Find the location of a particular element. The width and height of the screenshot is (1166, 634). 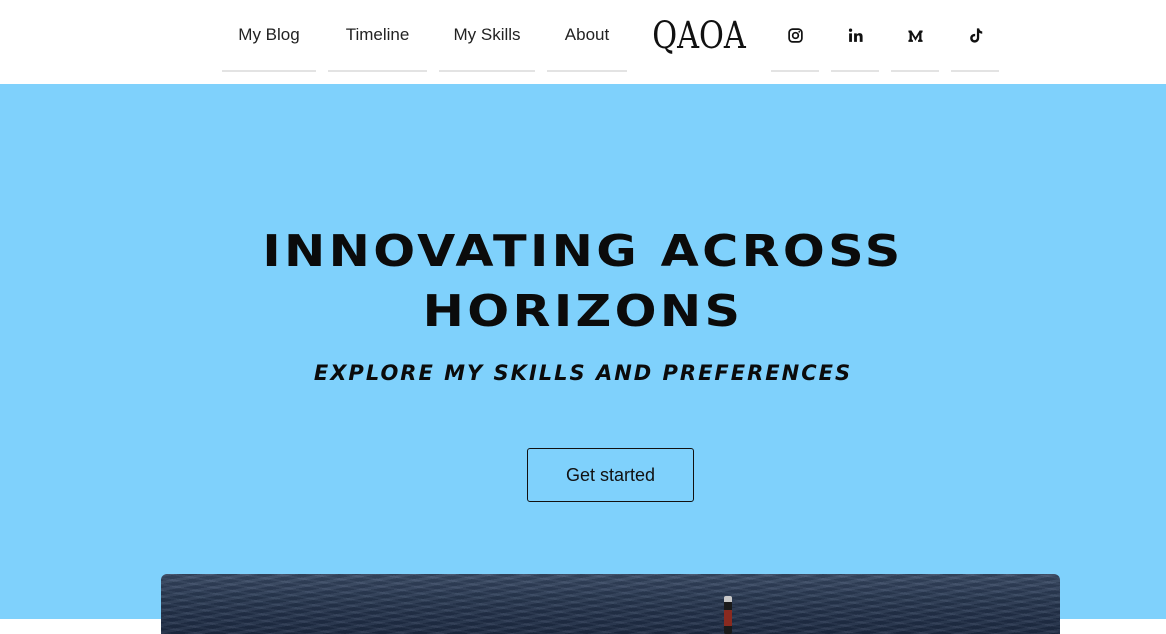

hero-image is located at coordinates (610, 604).